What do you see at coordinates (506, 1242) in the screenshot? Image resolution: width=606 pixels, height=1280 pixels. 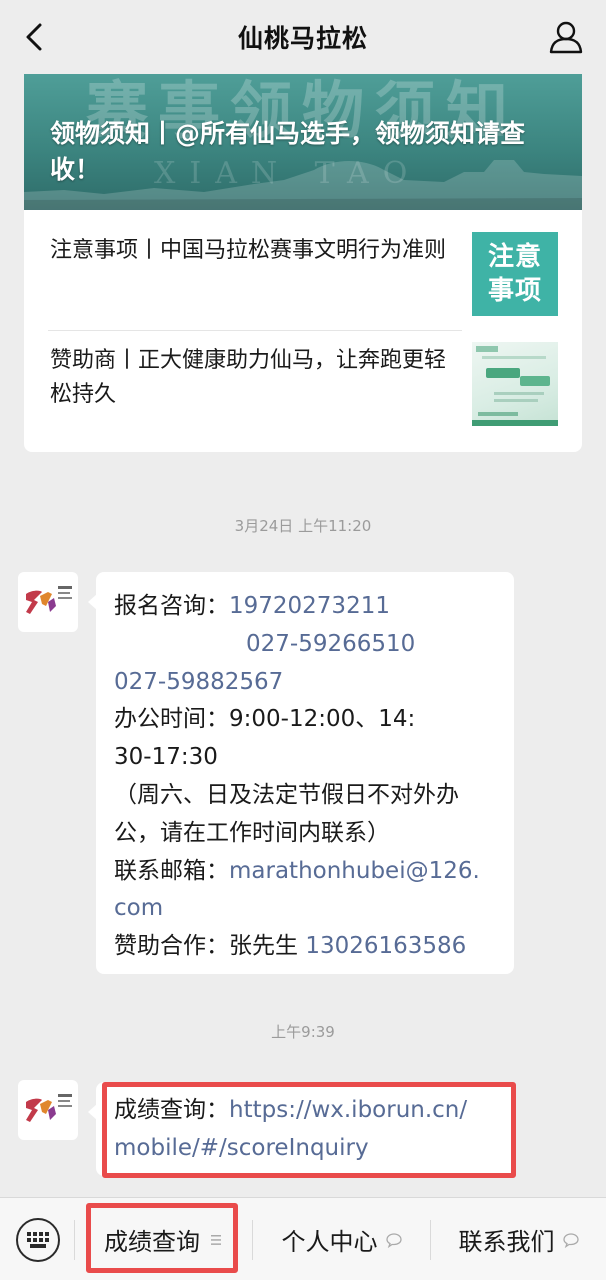 I see `menu-item-label: 联系我们` at bounding box center [506, 1242].